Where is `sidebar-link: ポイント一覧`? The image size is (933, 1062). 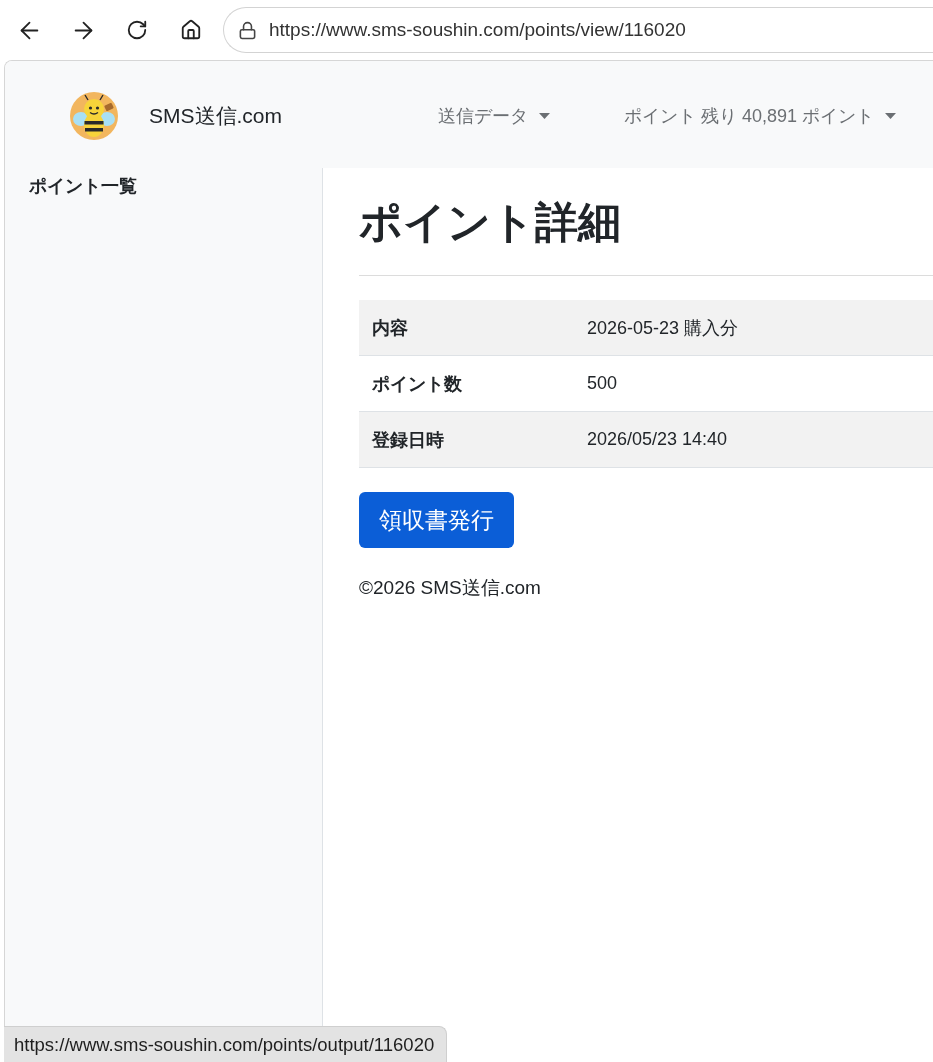
sidebar-link: ポイント一覧 is located at coordinates (83, 186).